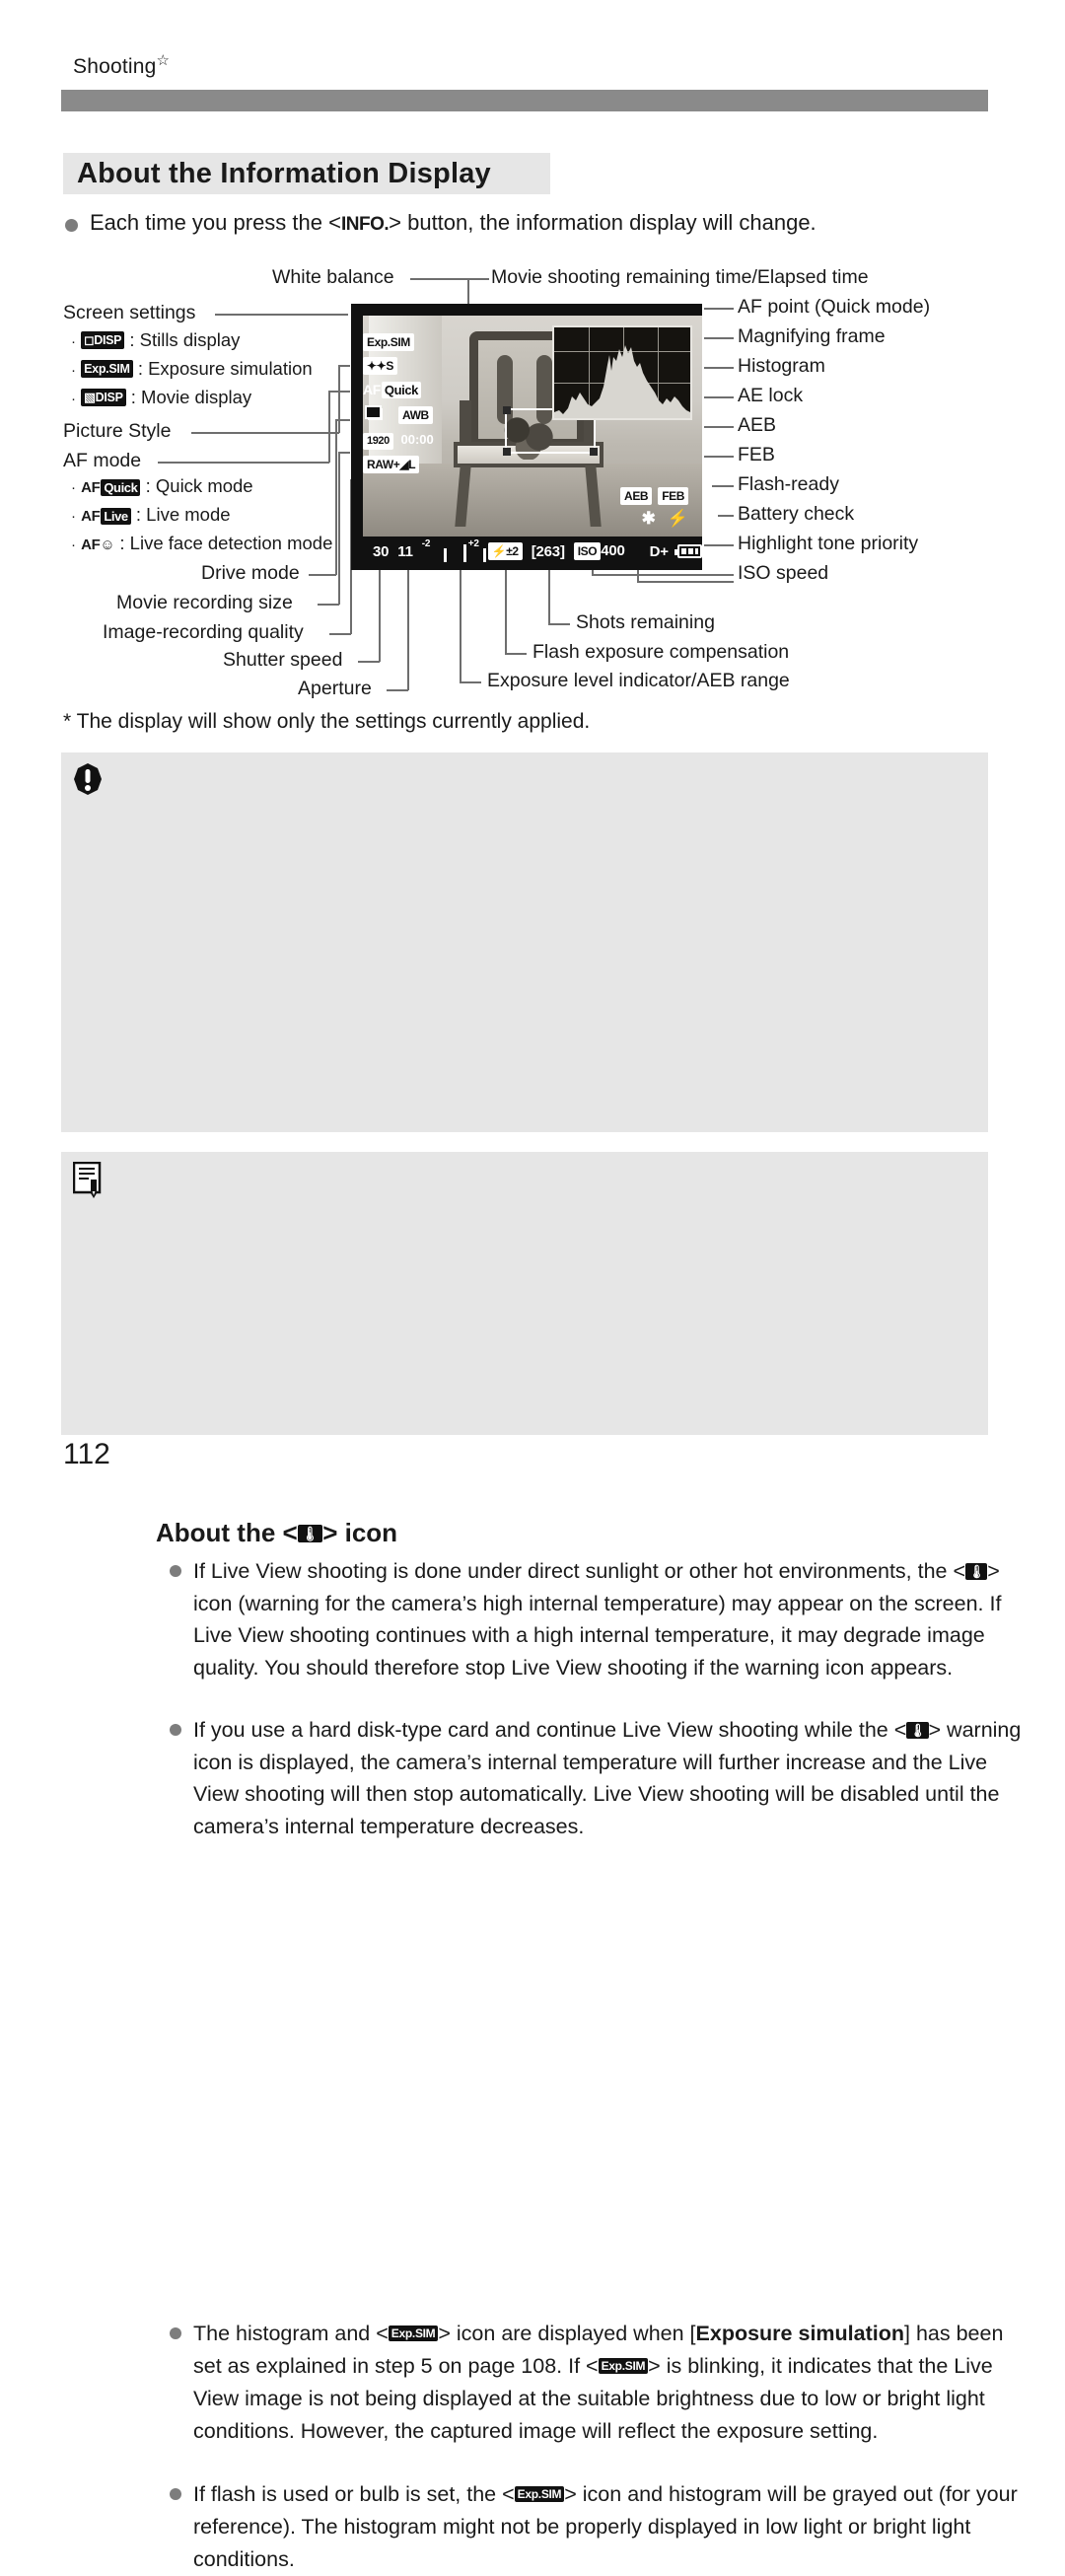  What do you see at coordinates (834, 307) in the screenshot?
I see `label-af-point: AF point (Quick mode)` at bounding box center [834, 307].